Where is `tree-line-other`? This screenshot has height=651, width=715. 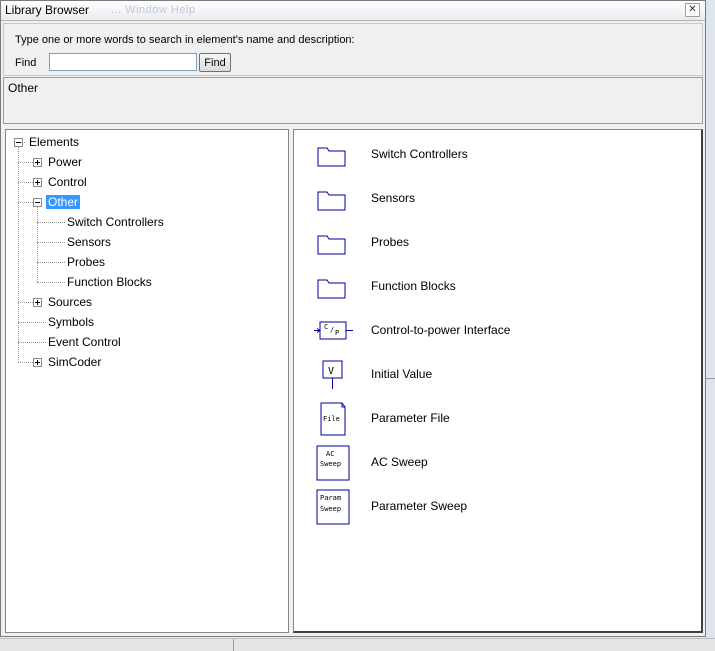
tree-line-other is located at coordinates (37, 244).